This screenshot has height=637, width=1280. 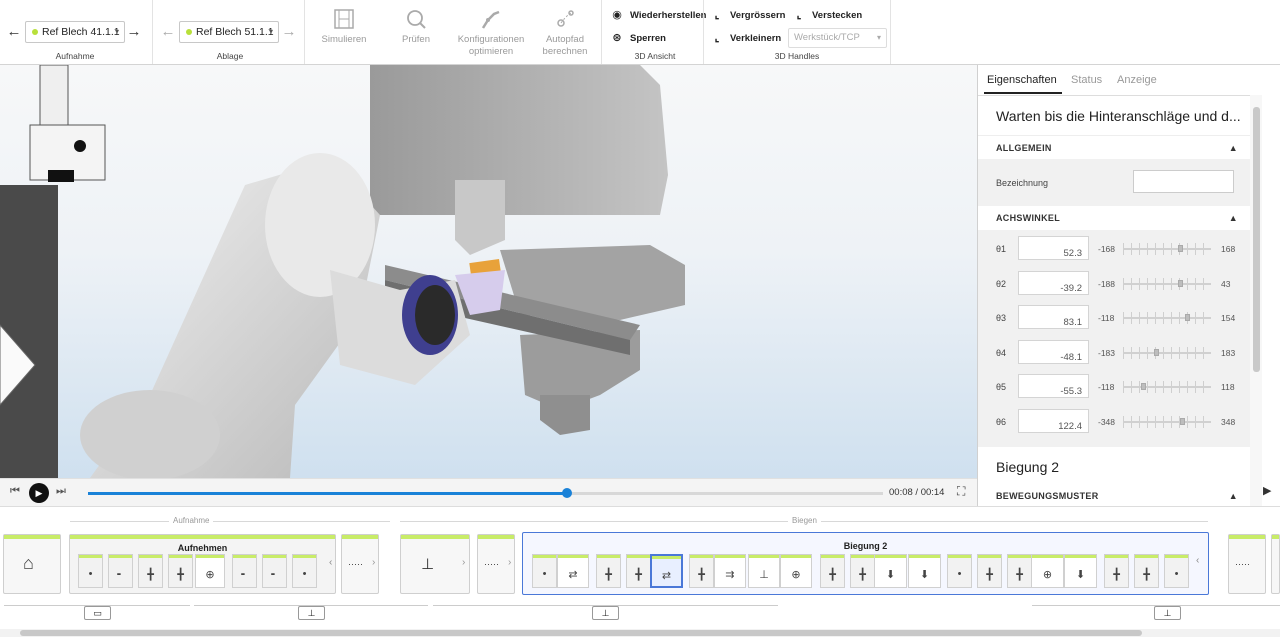 I want to click on panel-expand-arrow-icon: ▶, so click(x=1267, y=490).